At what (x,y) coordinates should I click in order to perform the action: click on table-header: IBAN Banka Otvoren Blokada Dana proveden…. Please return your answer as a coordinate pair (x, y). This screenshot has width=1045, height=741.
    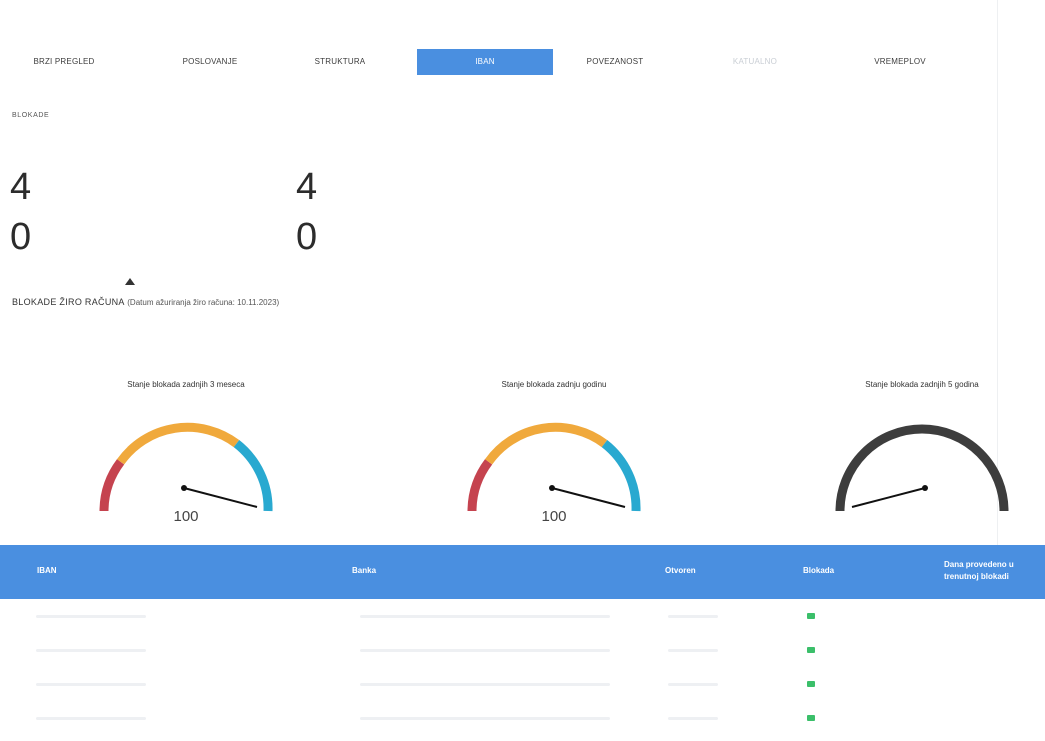
    Looking at the image, I should click on (522, 572).